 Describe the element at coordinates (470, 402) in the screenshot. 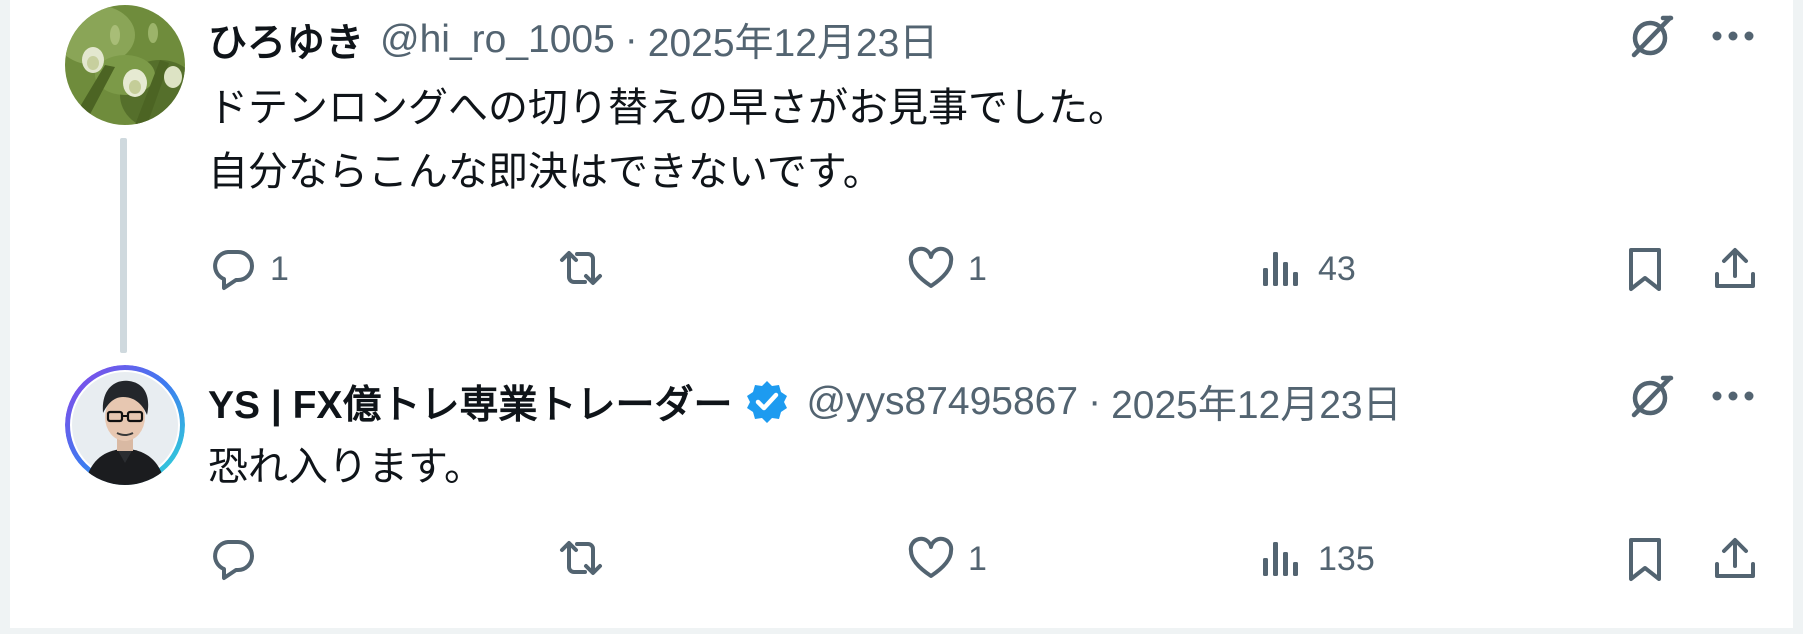

I see `display-name: YS | FX億トレ専業トレーダー` at that location.